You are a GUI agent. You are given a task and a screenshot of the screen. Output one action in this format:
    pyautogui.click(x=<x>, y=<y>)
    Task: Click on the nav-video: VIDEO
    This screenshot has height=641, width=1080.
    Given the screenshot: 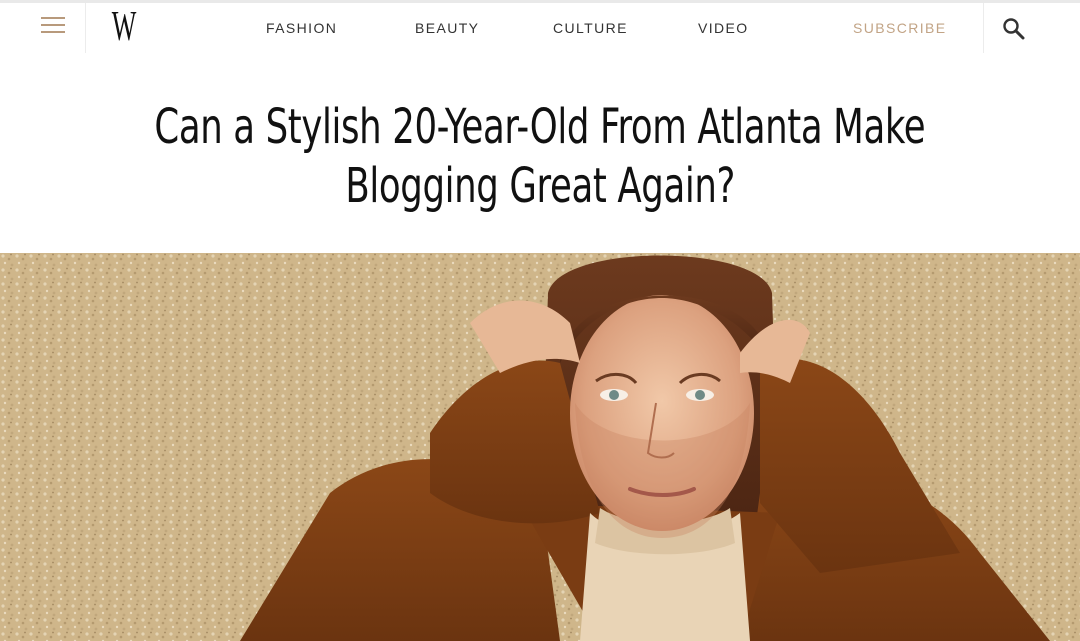 What is the action you would take?
    pyautogui.click(x=723, y=28)
    